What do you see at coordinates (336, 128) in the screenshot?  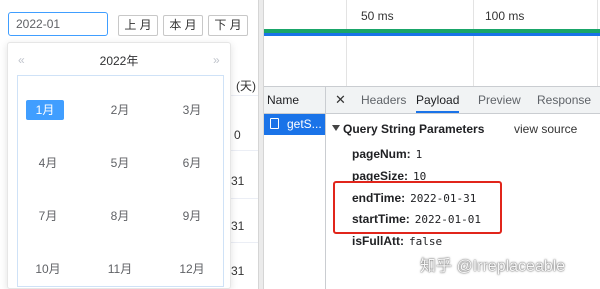 I see `expand-triangle-icon` at bounding box center [336, 128].